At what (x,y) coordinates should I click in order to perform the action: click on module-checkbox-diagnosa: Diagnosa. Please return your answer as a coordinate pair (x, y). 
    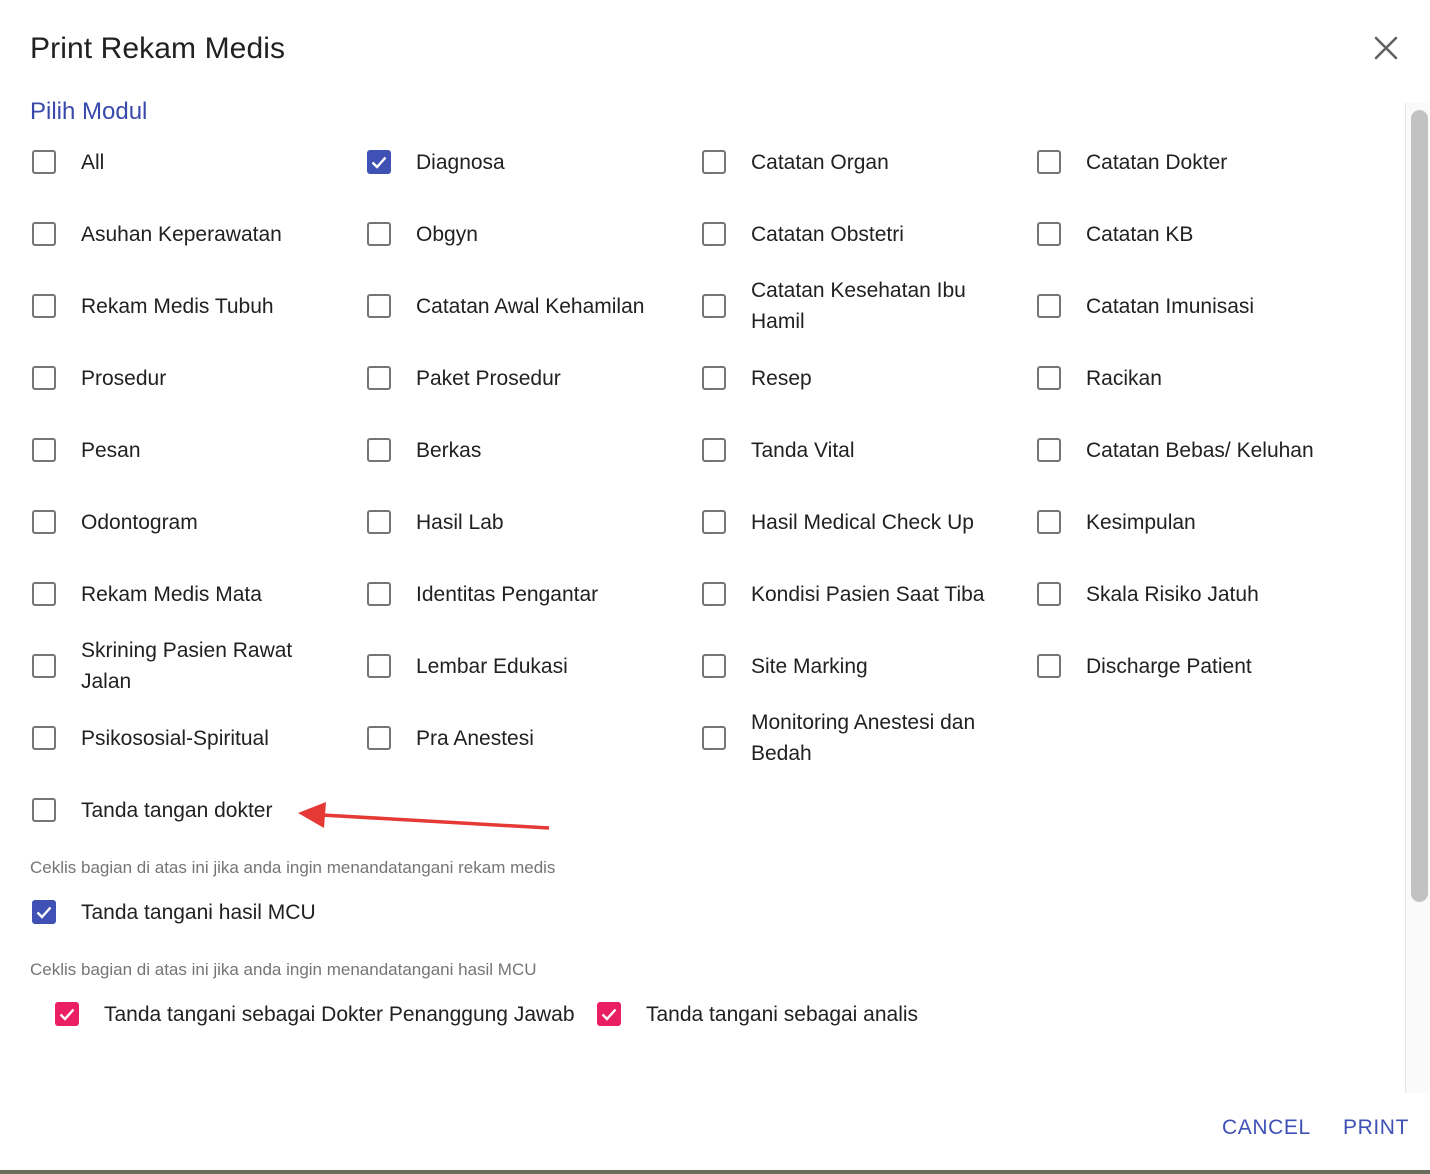
    Looking at the image, I should click on (532, 162).